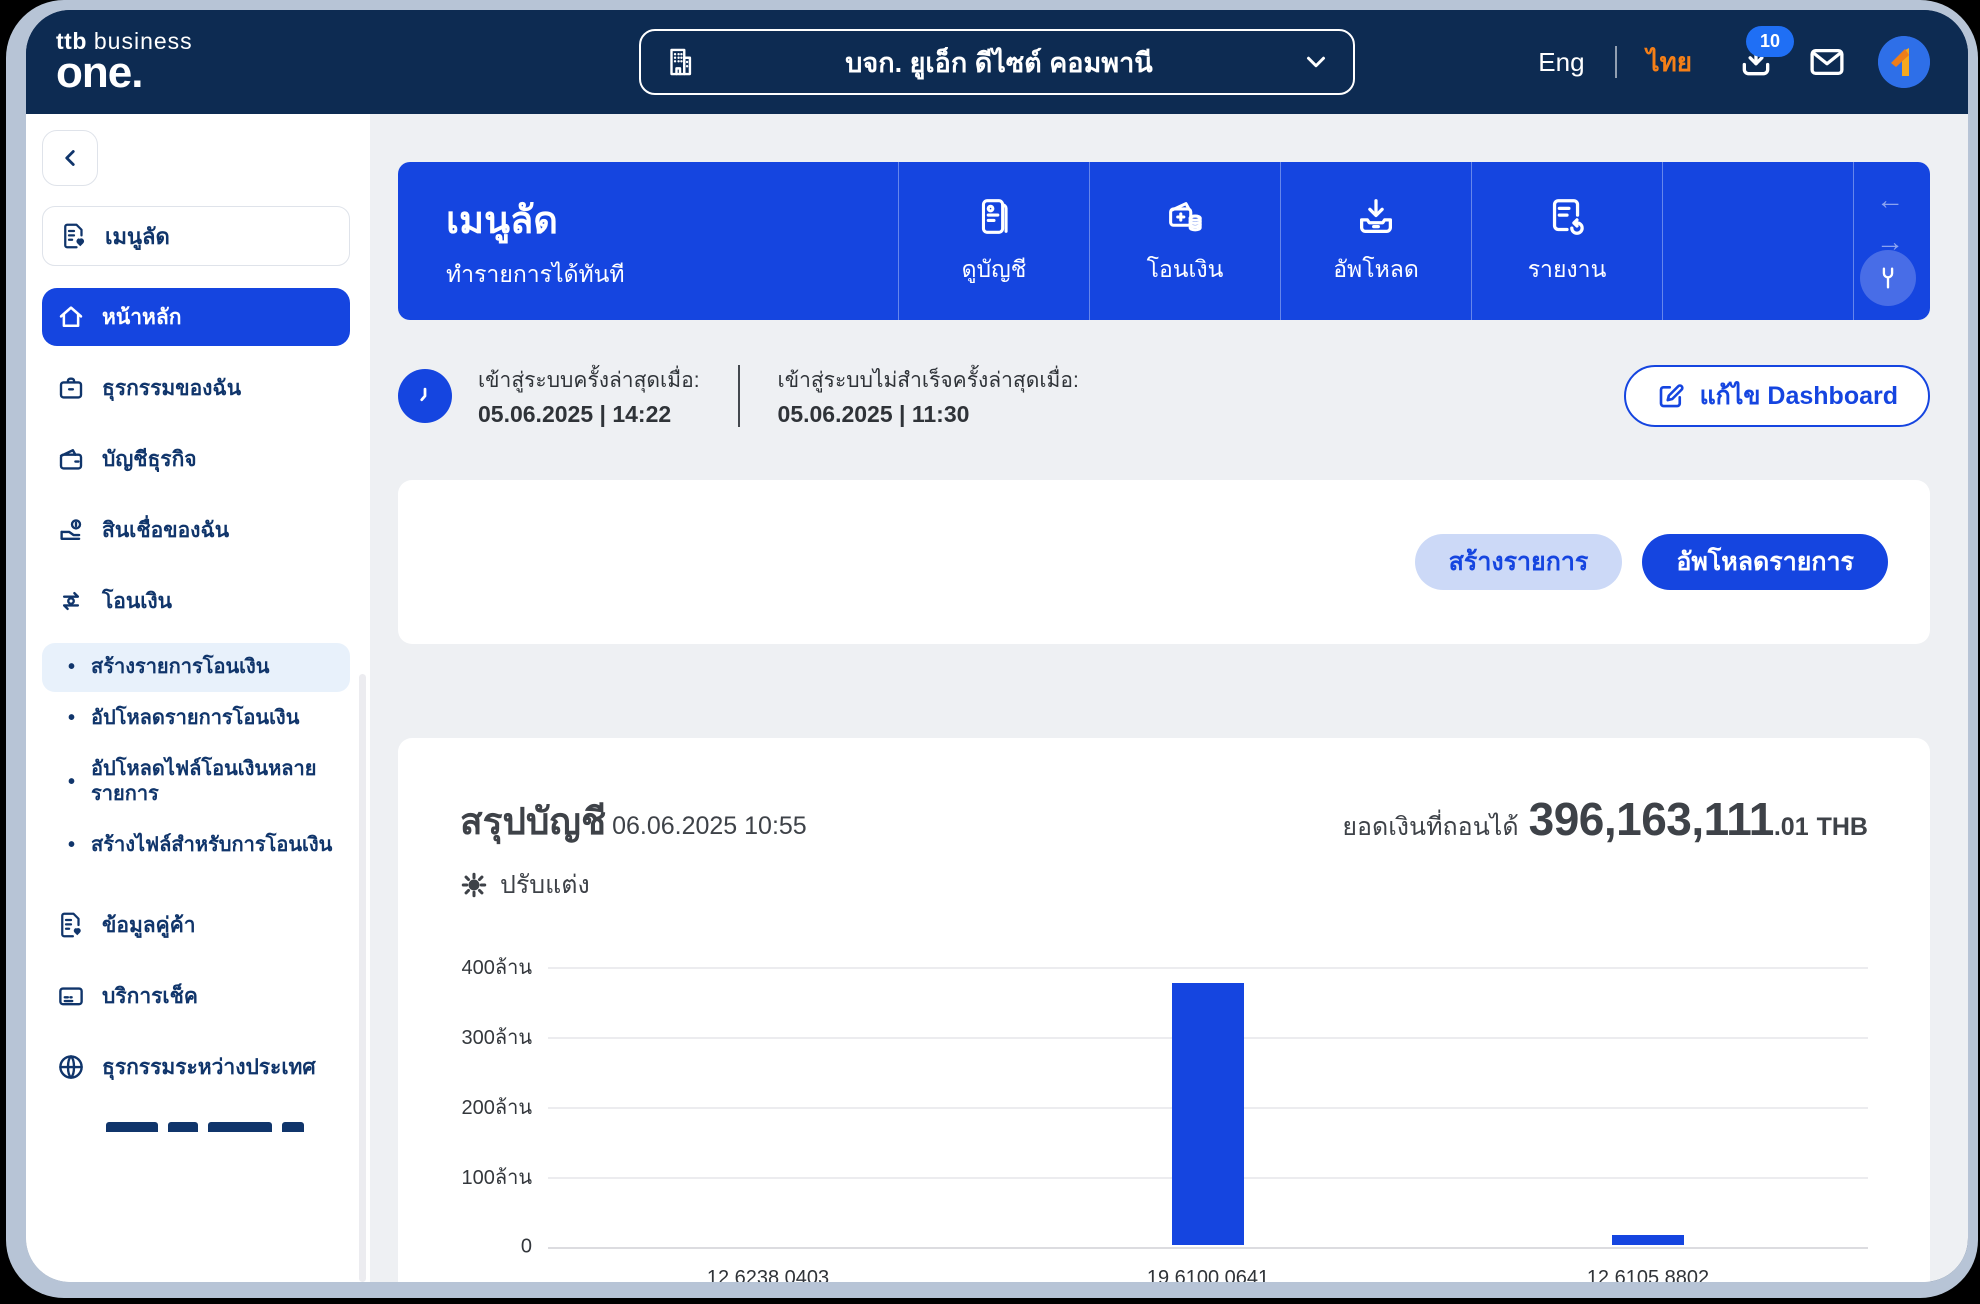 The width and height of the screenshot is (1980, 1304). I want to click on edit-dashboard-button: แก้ไข Dashboard, so click(1776, 396).